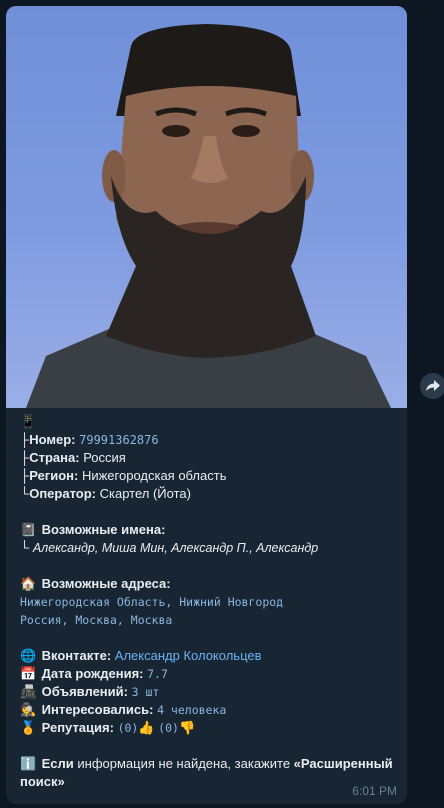 This screenshot has height=808, width=444. What do you see at coordinates (28, 583) in the screenshot?
I see `house-icon: 🏠` at bounding box center [28, 583].